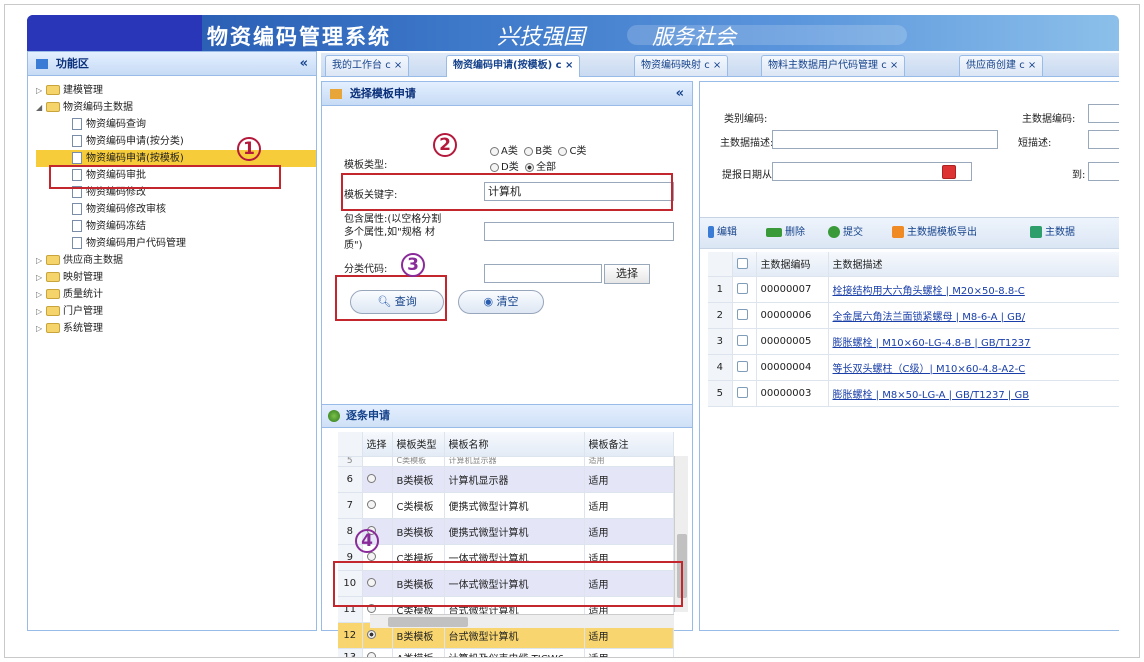  Describe the element at coordinates (680, 94) in the screenshot. I see `collapse-middle-button: «` at that location.